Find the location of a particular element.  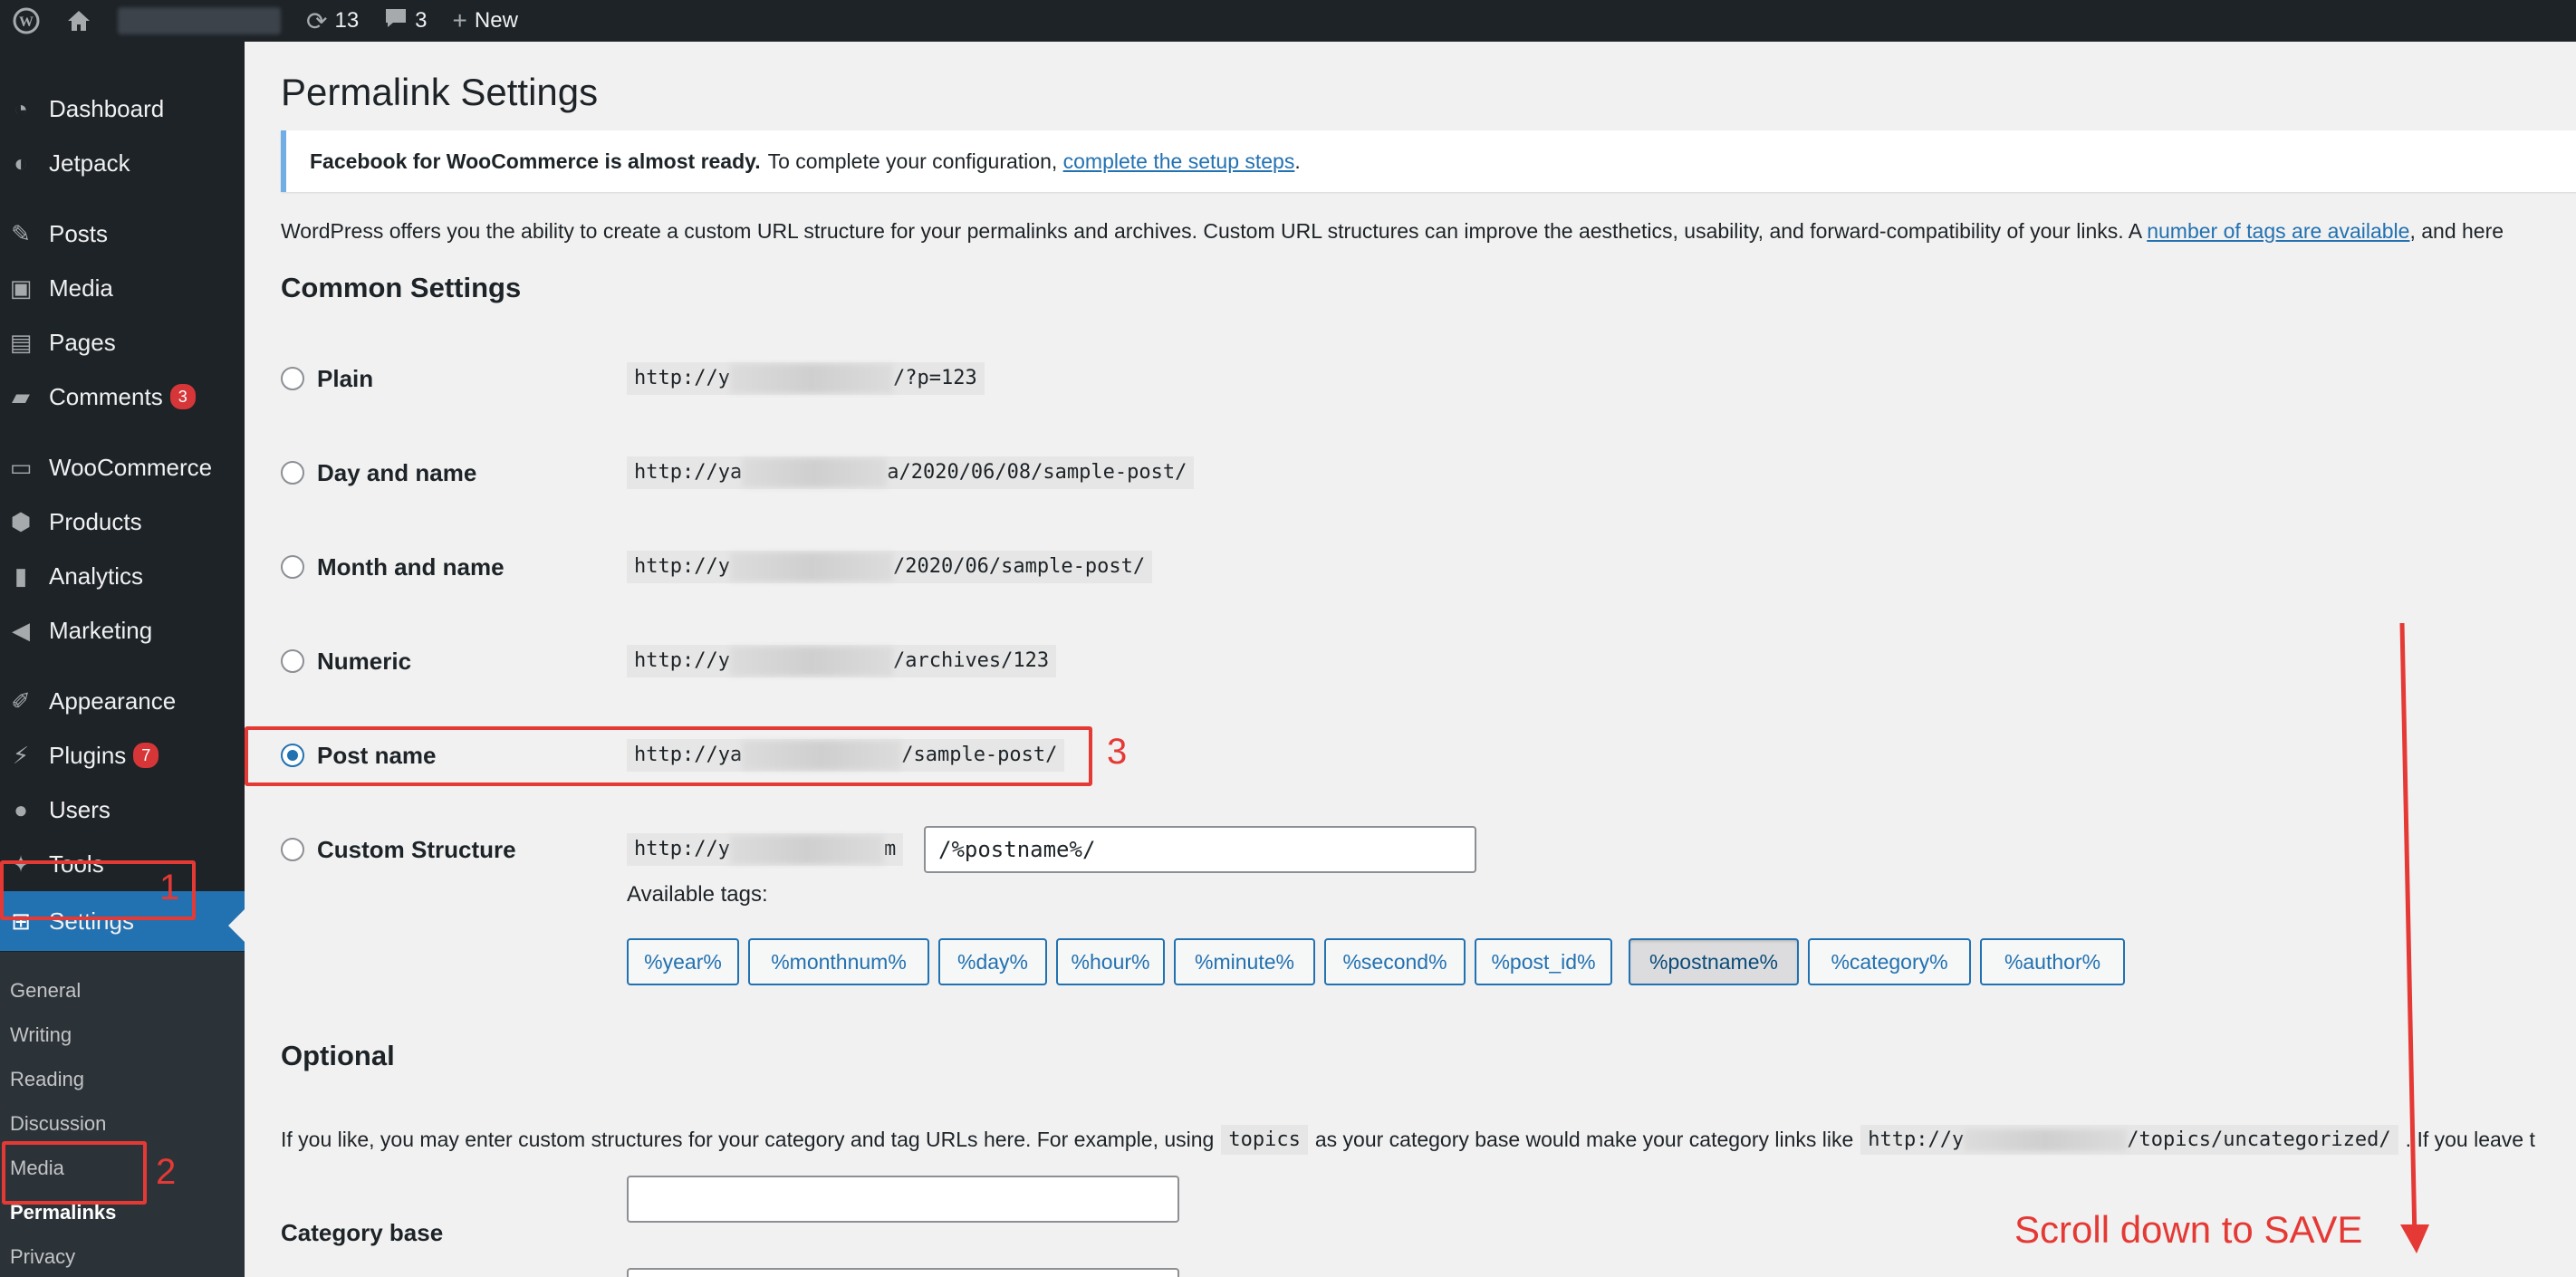

sidebar-item-pages: ▤ Pages is located at coordinates (122, 343).